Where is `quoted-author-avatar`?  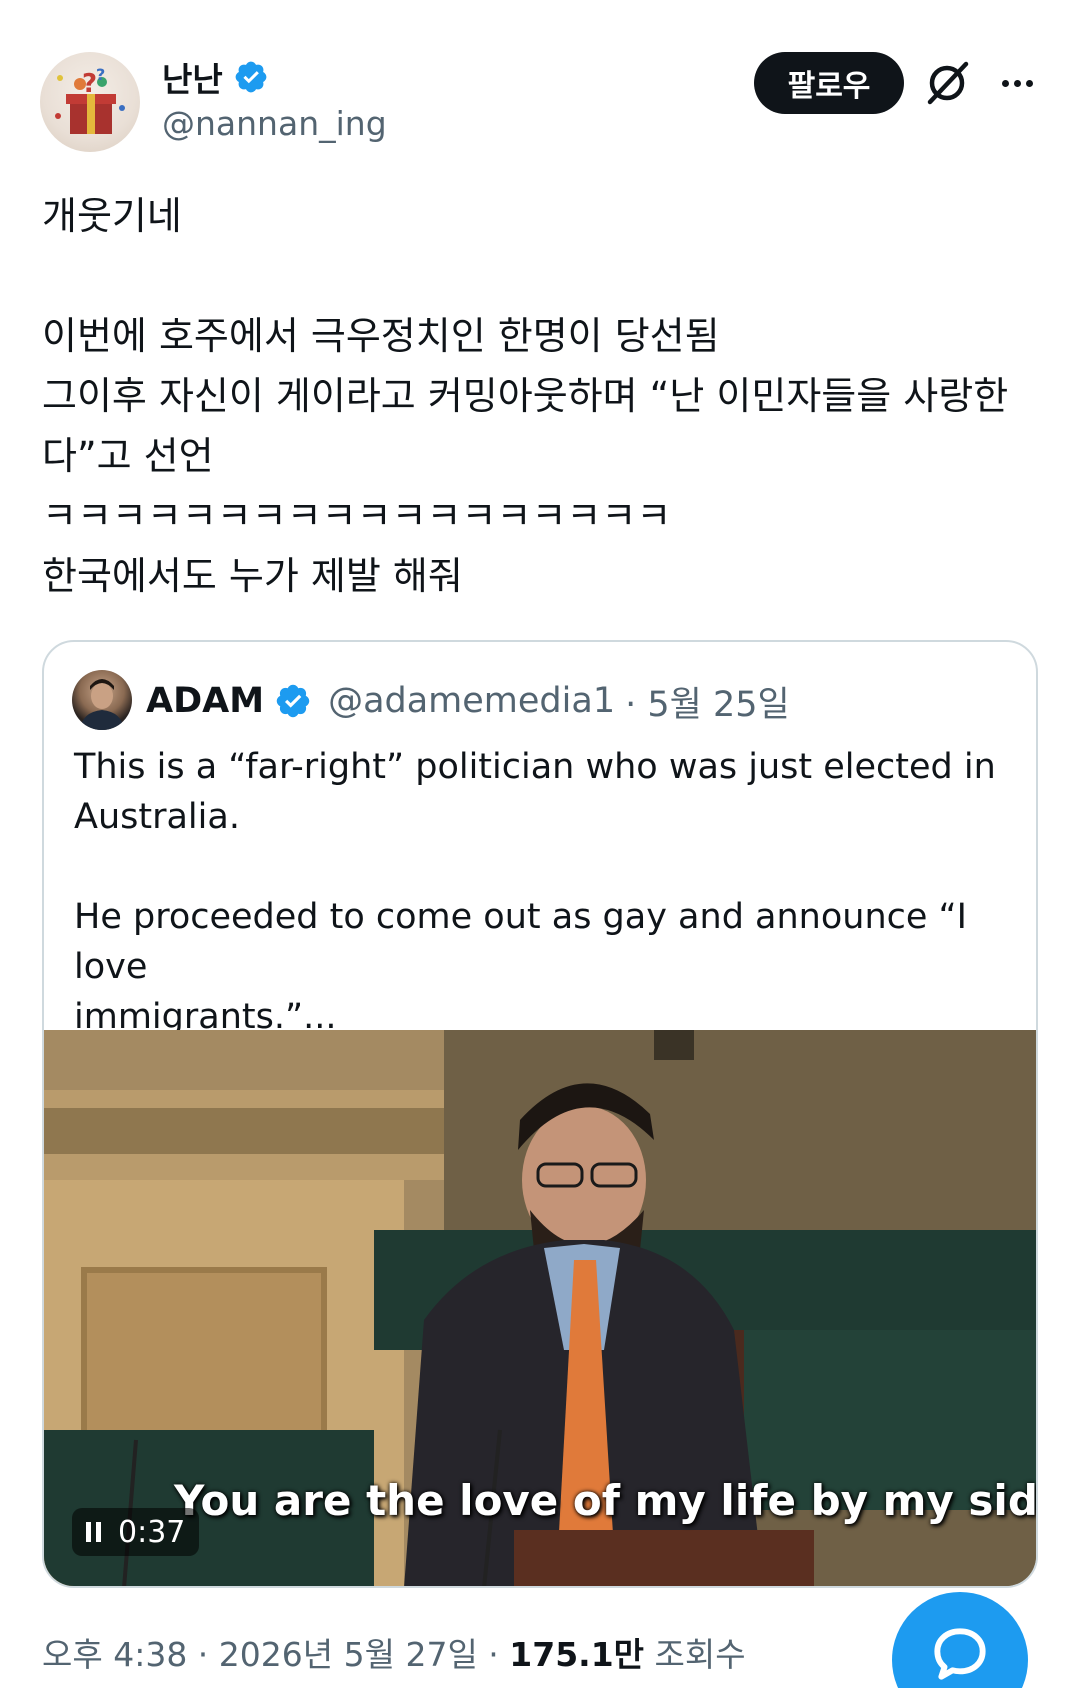
quoted-author-avatar is located at coordinates (102, 700).